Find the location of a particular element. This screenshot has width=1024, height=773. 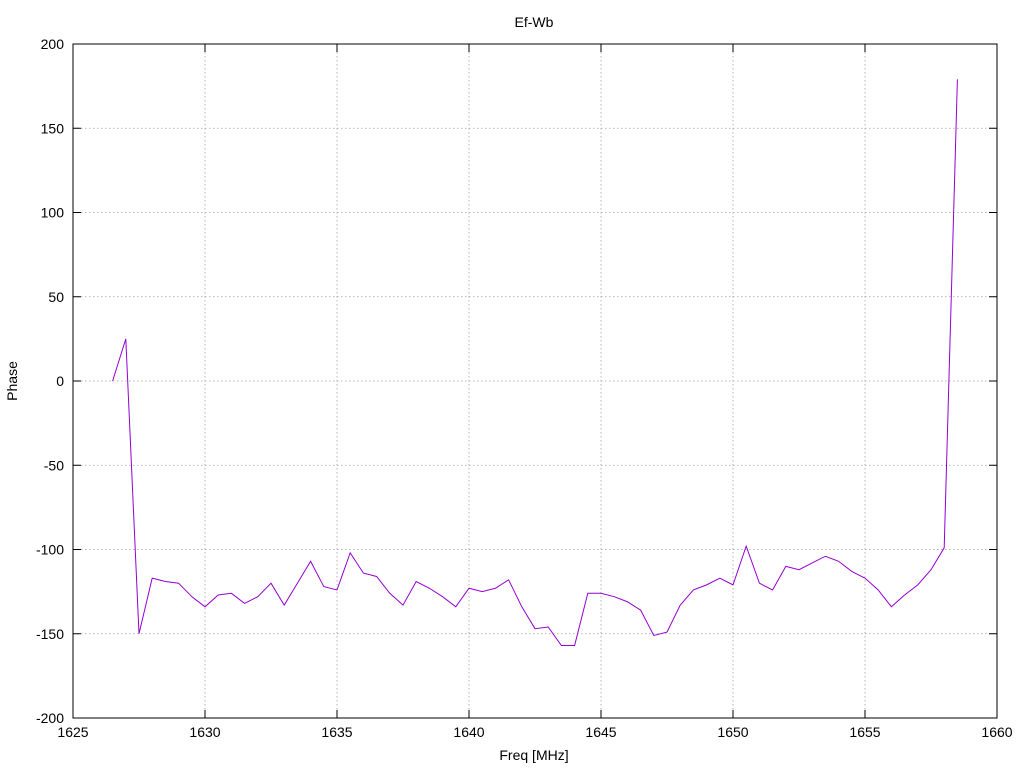

y-tick-label: 0 is located at coordinates (60, 381).